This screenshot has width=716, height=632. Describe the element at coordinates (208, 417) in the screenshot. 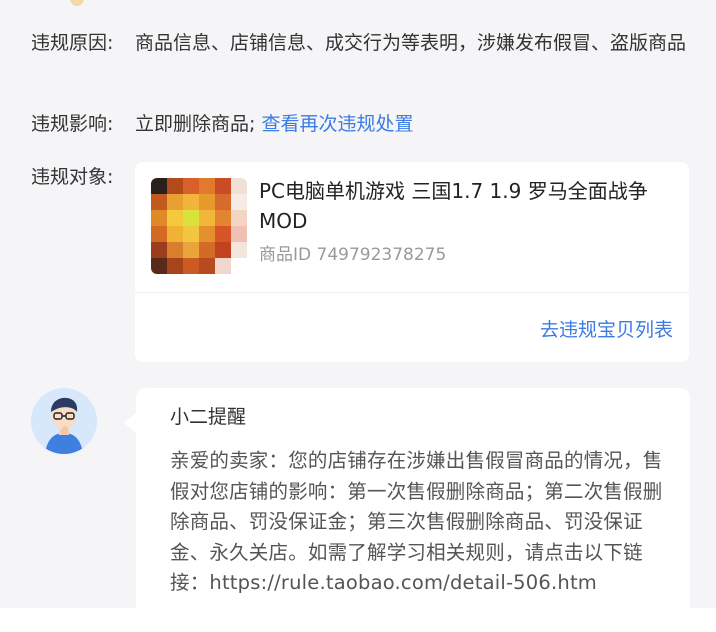

I see `reminder-title: 小二提醒` at that location.